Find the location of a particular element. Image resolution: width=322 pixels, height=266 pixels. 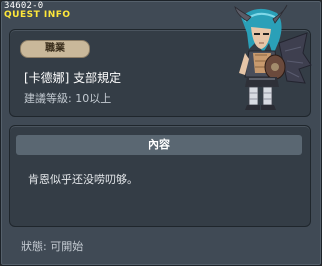

job-badge: 職業 is located at coordinates (55, 49).